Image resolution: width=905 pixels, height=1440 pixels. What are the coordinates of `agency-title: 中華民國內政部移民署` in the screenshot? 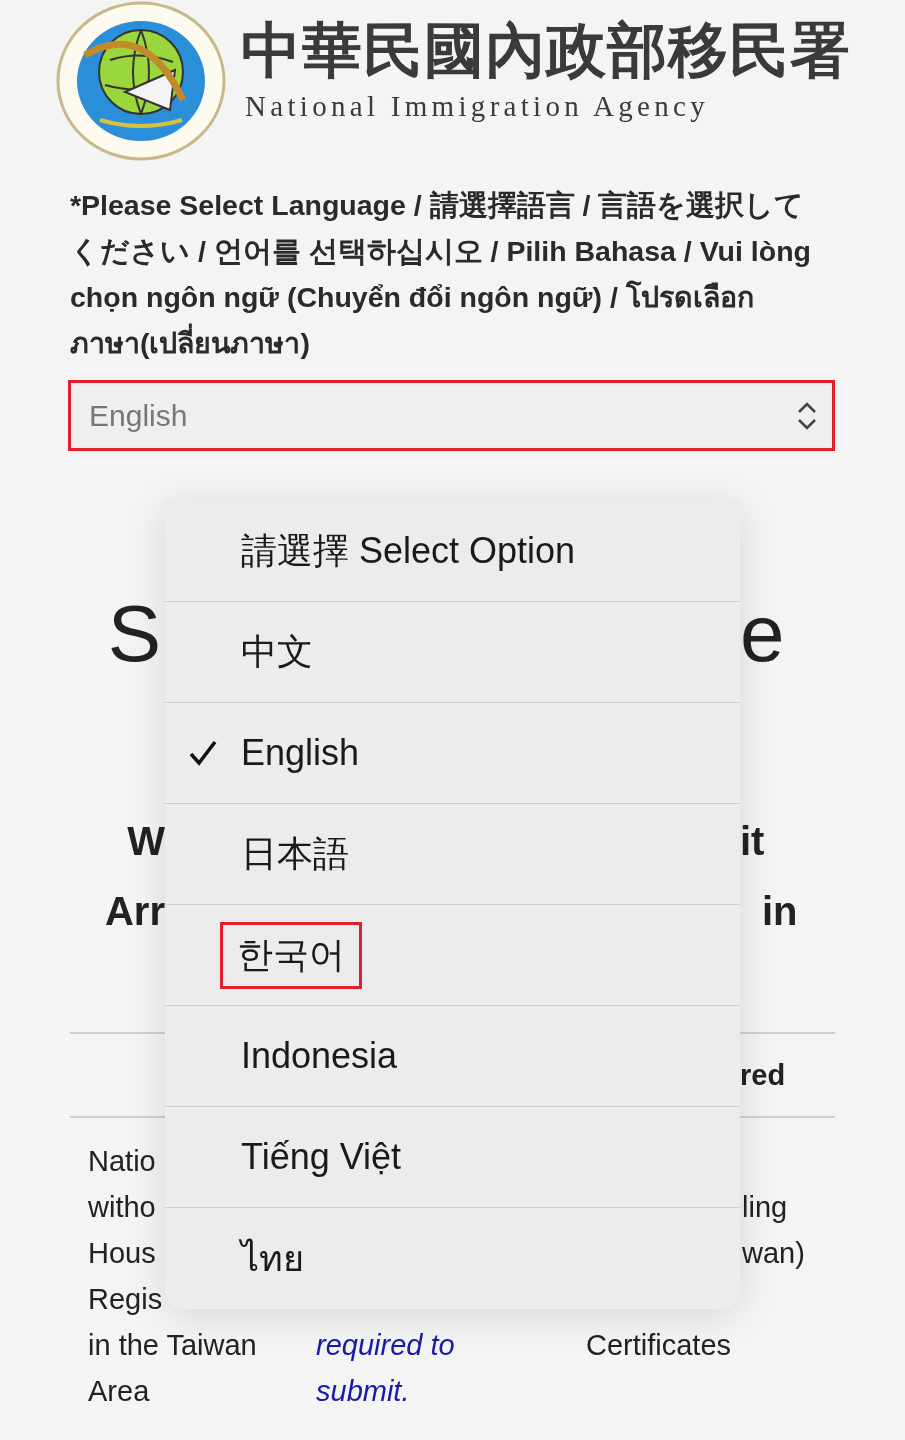 It's located at (546, 51).